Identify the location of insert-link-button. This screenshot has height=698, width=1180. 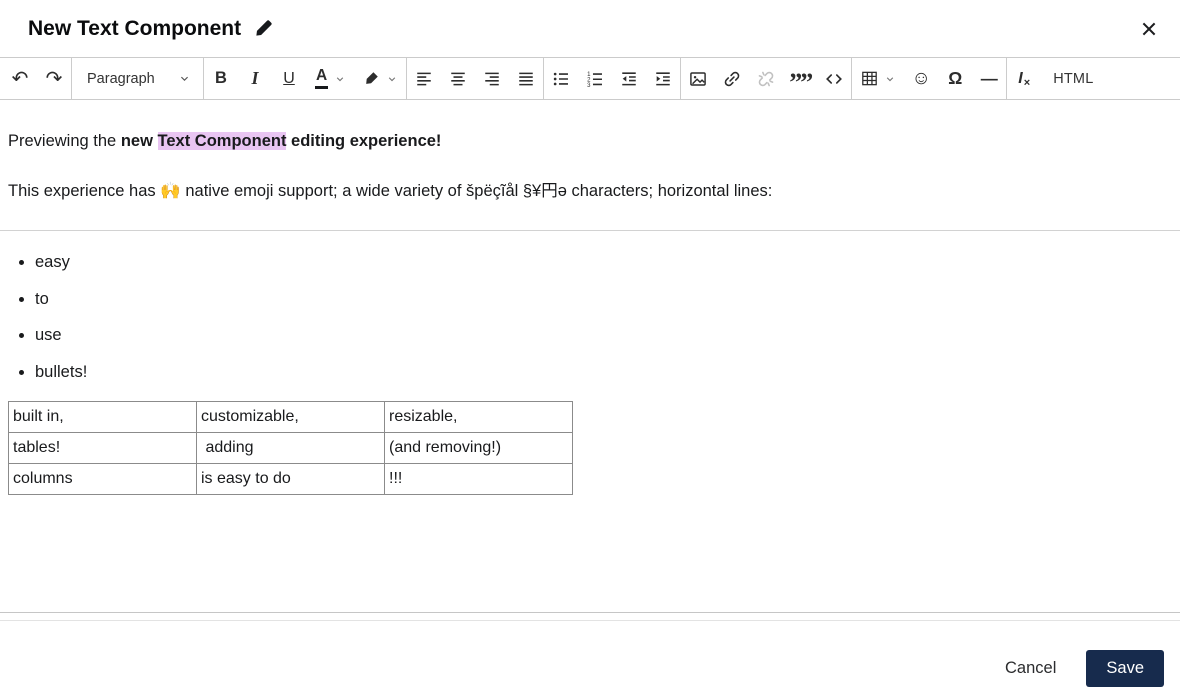
(732, 78).